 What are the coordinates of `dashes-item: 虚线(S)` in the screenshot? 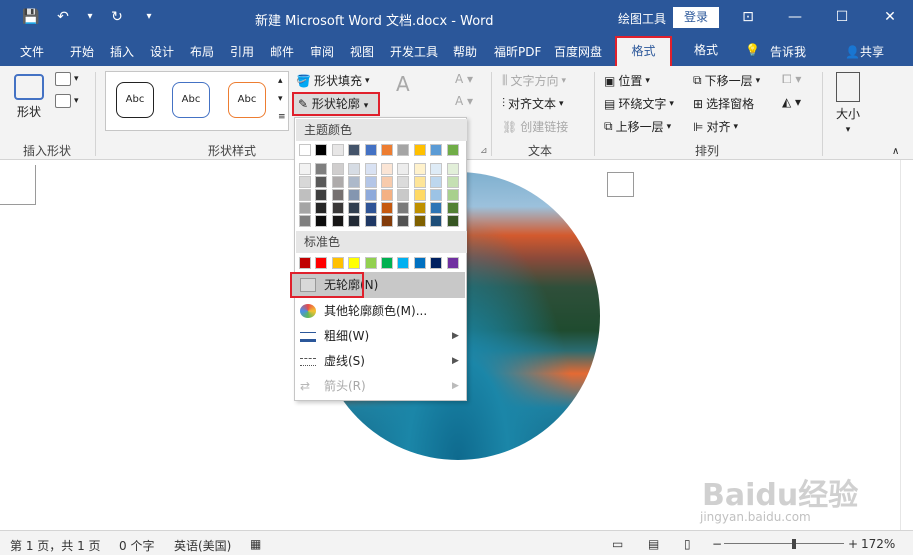 It's located at (332, 360).